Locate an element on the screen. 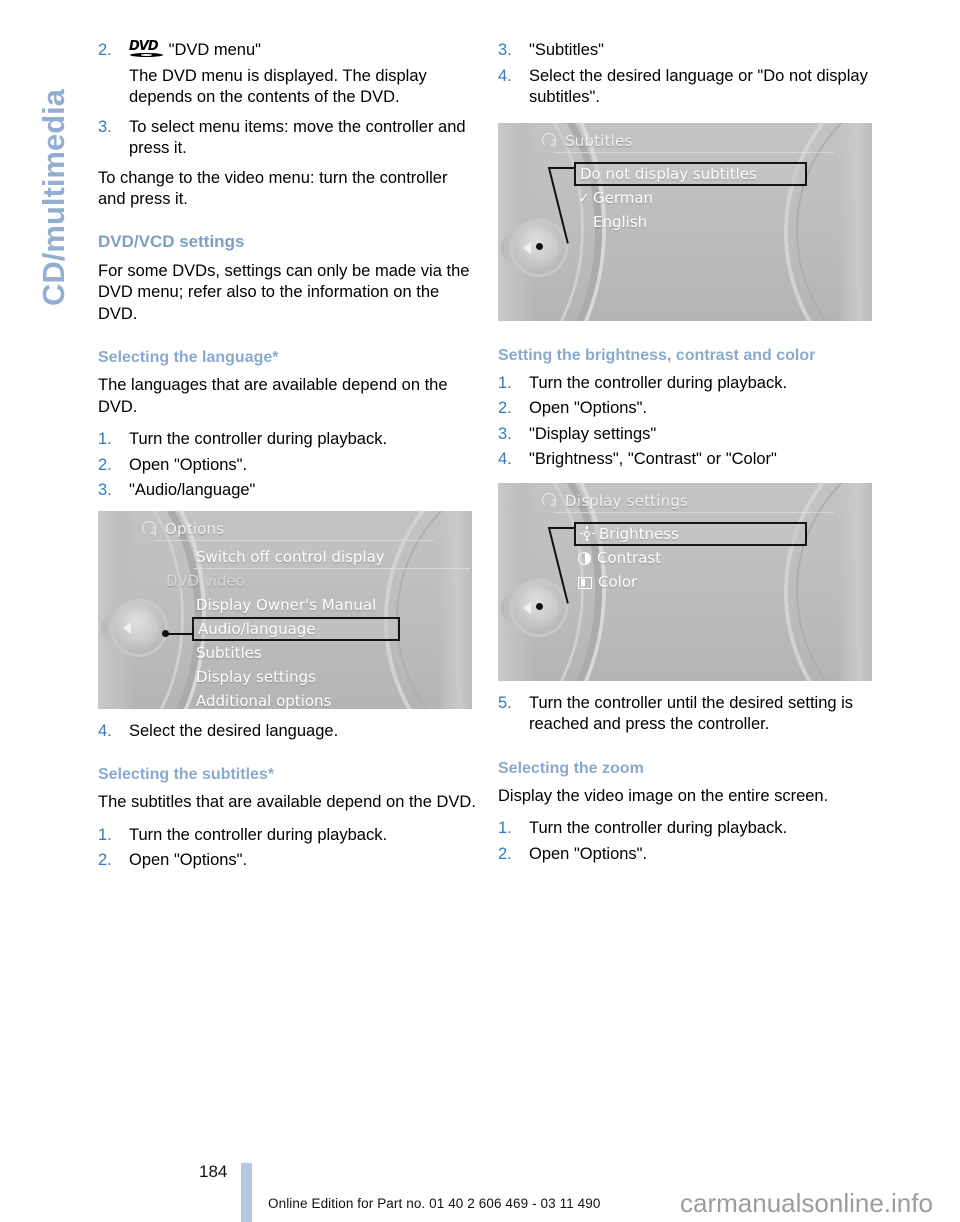 Image resolution: width=960 pixels, height=1222 pixels. menu-item-brightness: Brightness is located at coordinates (690, 533).